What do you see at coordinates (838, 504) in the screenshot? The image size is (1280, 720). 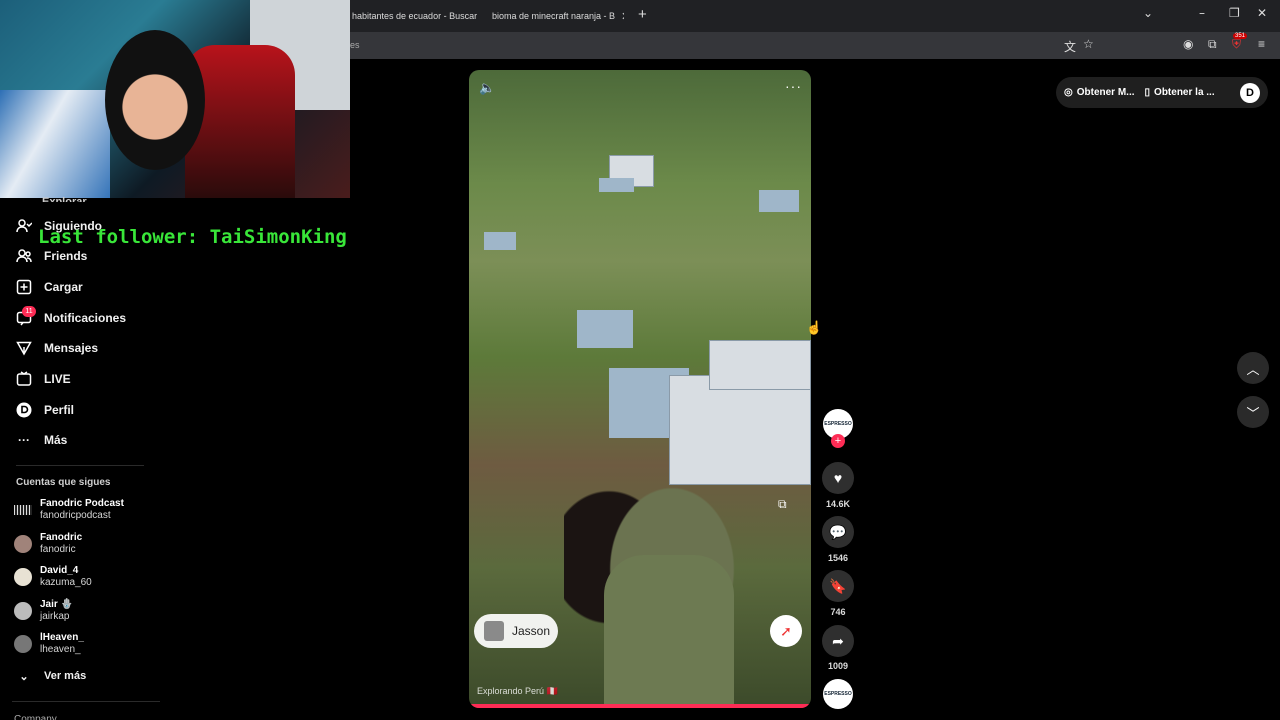 I see `like-count: 14.6K` at bounding box center [838, 504].